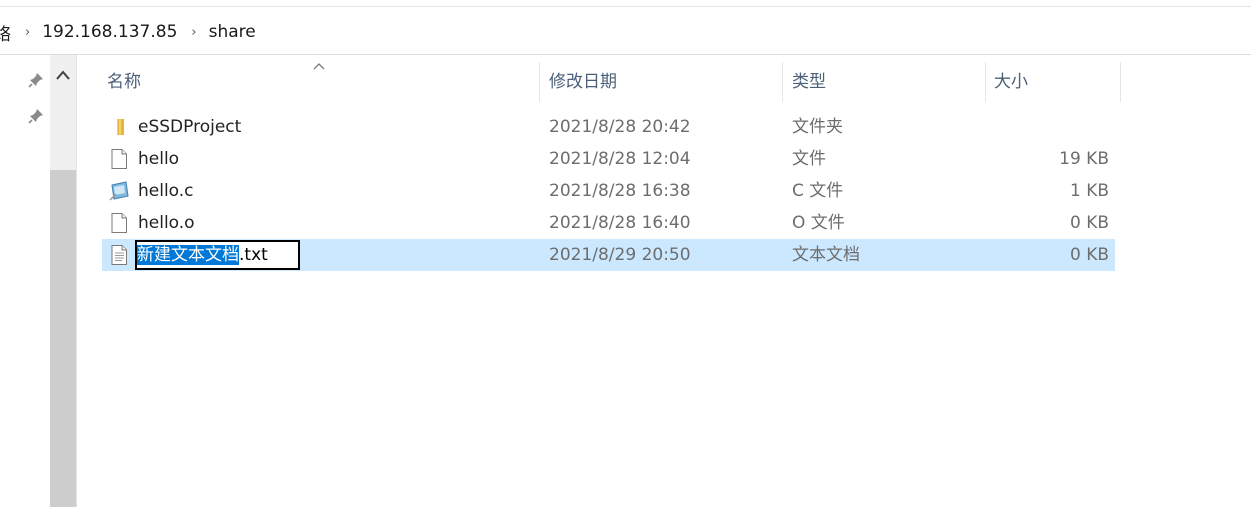 The height and width of the screenshot is (507, 1251). What do you see at coordinates (253, 255) in the screenshot?
I see `rename-extension-text: .txt` at bounding box center [253, 255].